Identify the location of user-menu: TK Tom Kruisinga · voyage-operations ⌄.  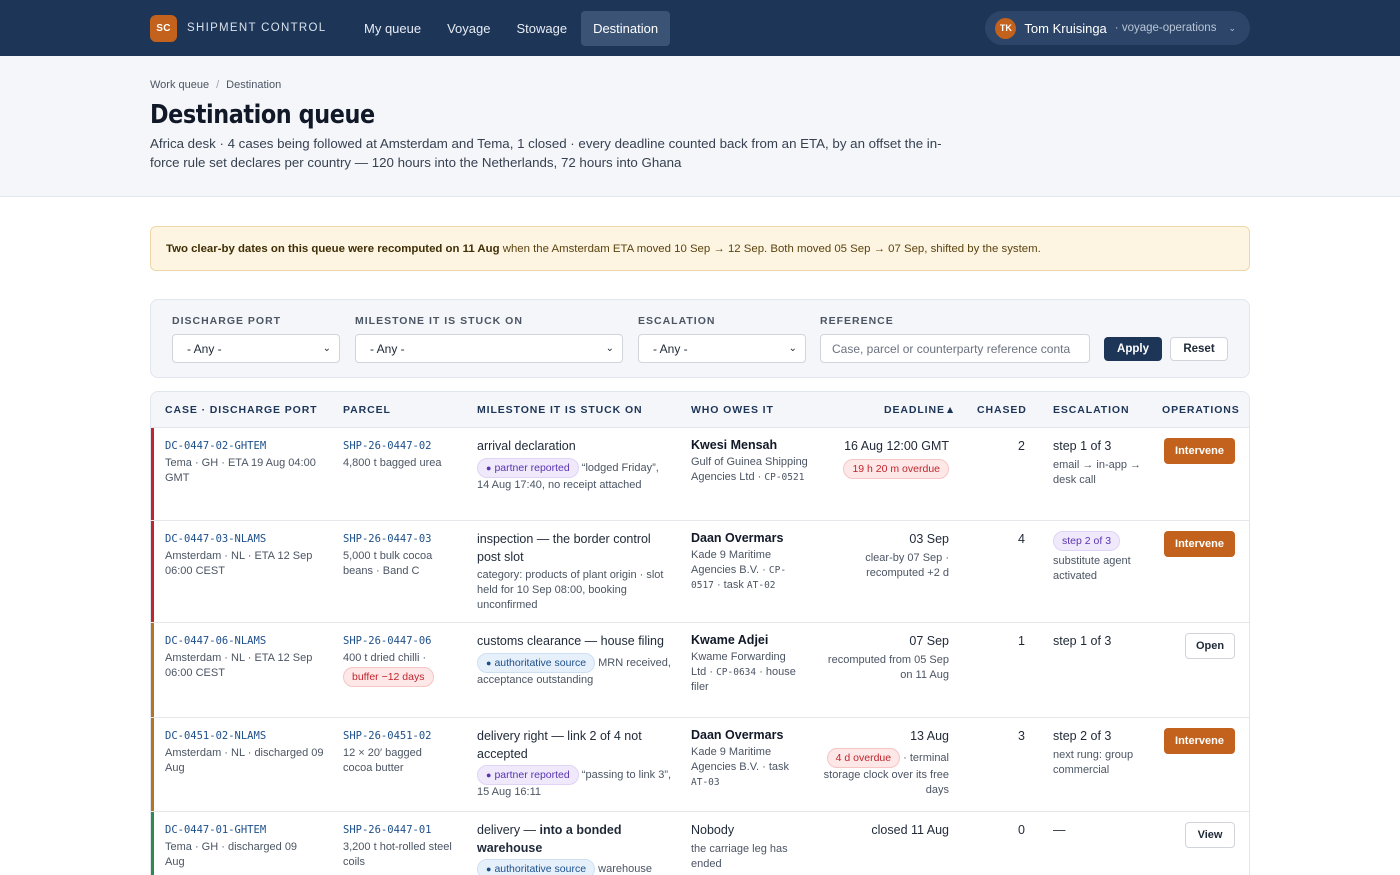
(1117, 28).